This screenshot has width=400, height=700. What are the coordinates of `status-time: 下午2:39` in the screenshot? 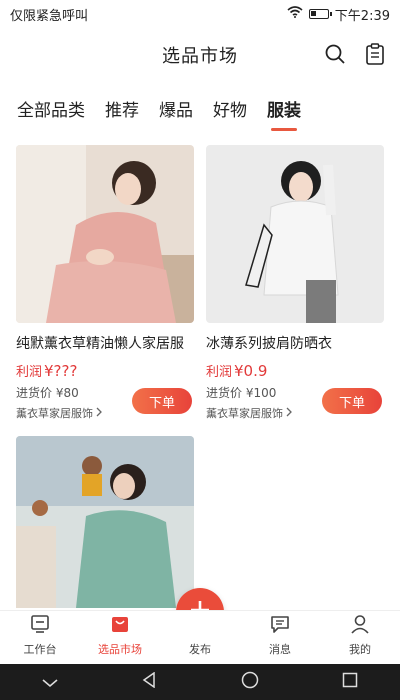 It's located at (362, 16).